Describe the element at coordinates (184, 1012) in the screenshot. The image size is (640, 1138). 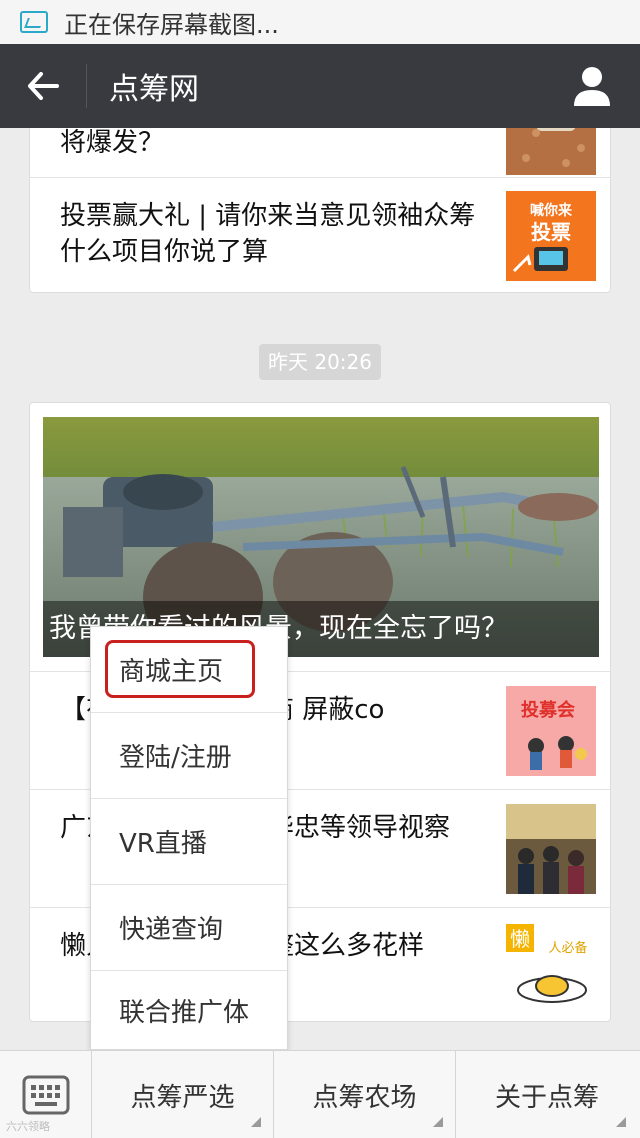
I see `menu-item-label: 联合推广体` at that location.